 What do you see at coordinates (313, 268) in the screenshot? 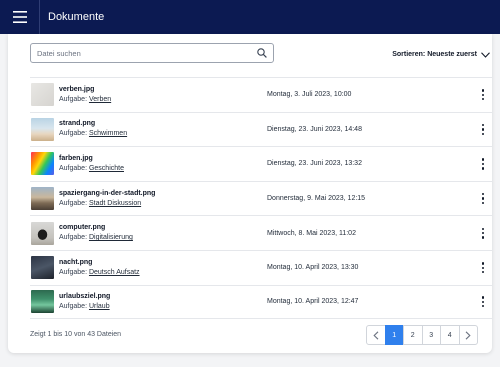
I see `file-date: Montag, 10. April 2023, 13:30` at bounding box center [313, 268].